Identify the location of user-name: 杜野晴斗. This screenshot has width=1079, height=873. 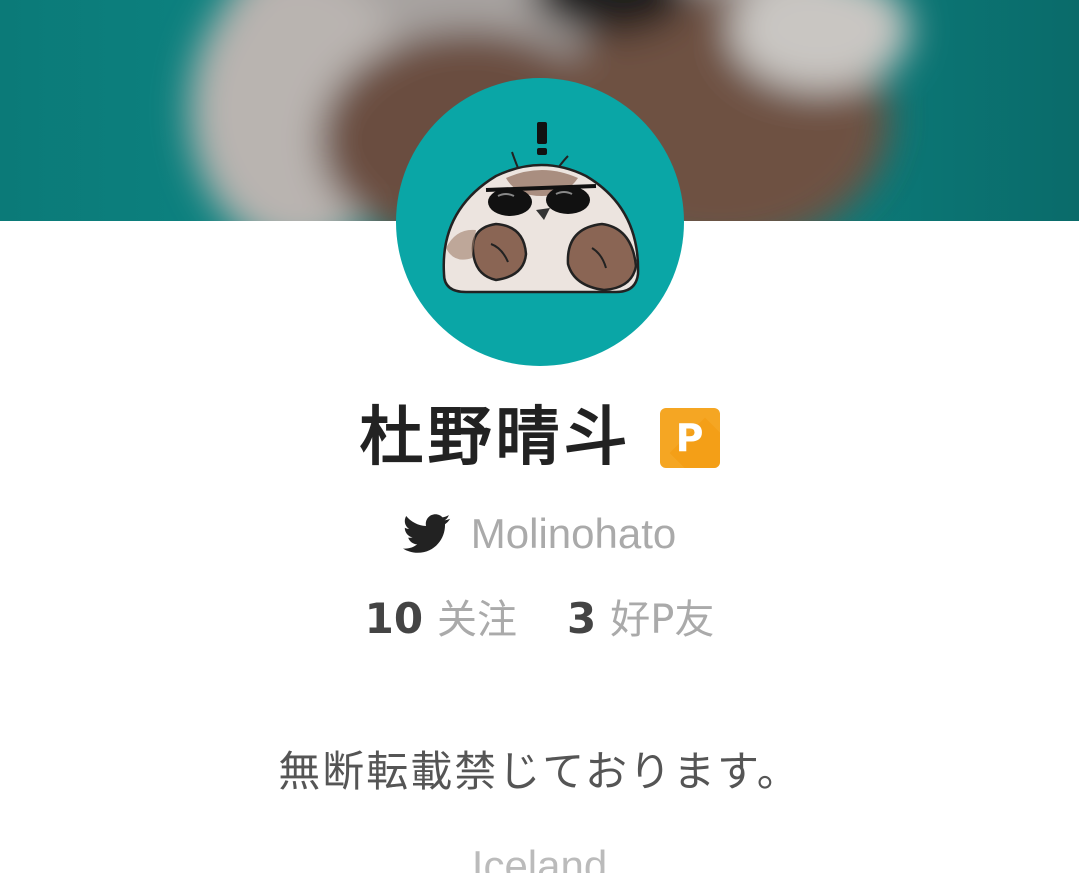
(495, 438).